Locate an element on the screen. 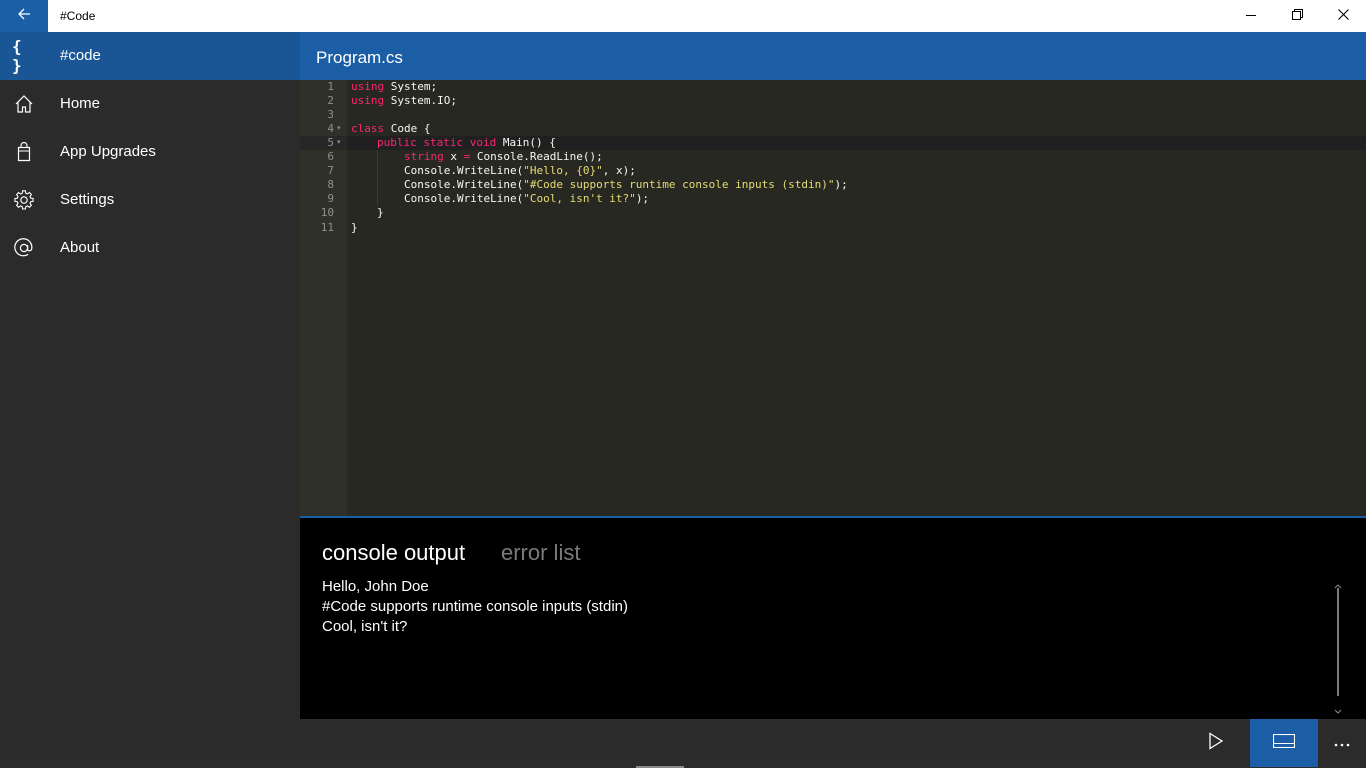  code-token: Code { is located at coordinates (407, 128).